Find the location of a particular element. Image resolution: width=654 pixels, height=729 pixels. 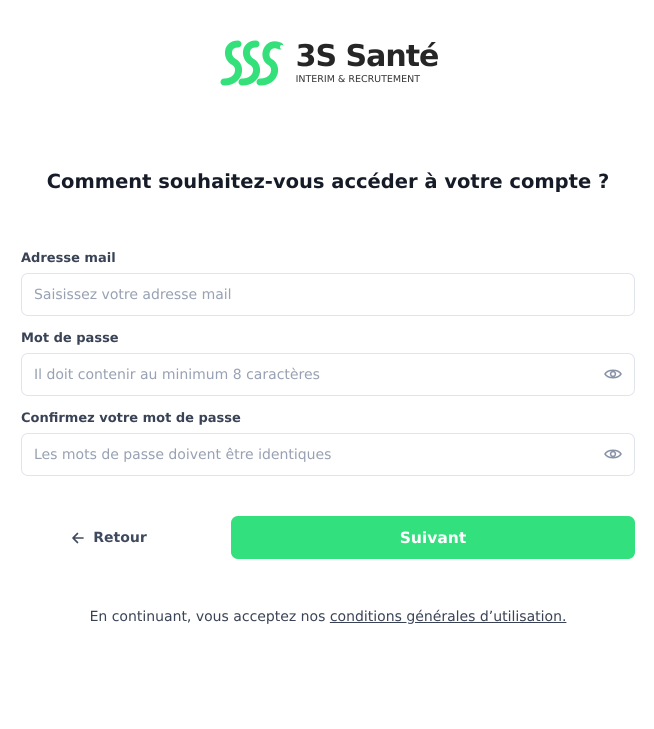

terms-link: conditions générales d’utilisation. is located at coordinates (448, 617).